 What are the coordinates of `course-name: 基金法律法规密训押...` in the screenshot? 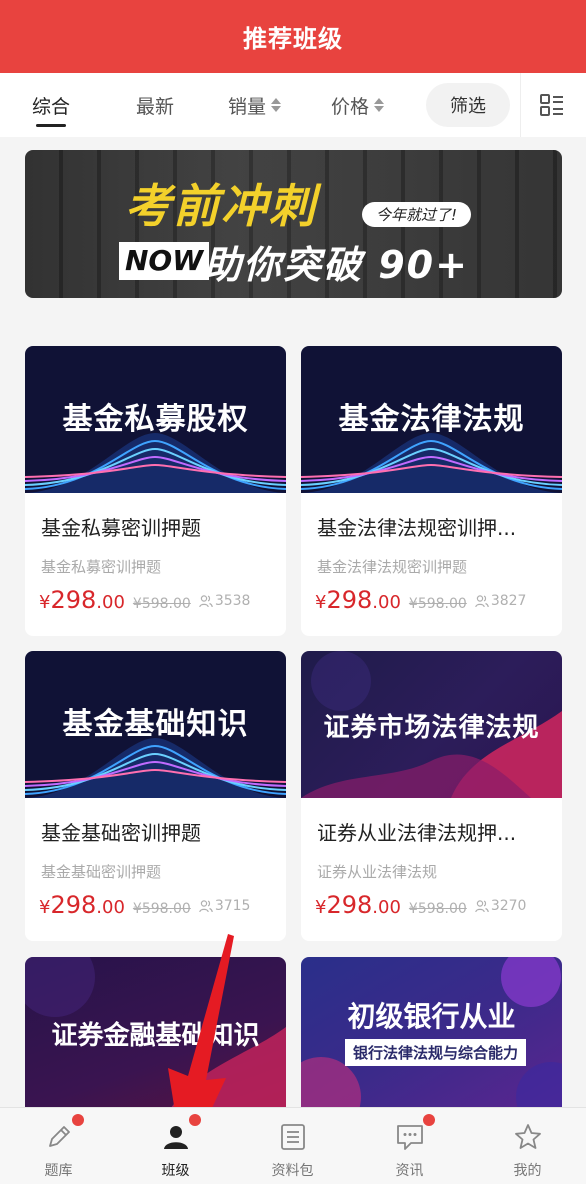 It's located at (417, 528).